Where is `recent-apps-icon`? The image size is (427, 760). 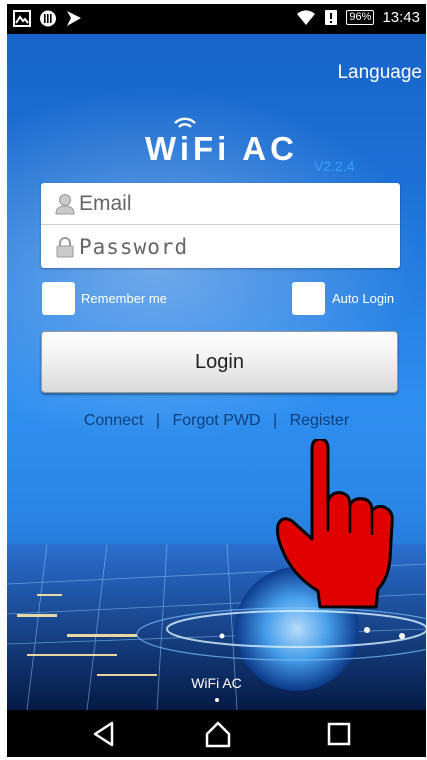
recent-apps-icon is located at coordinates (339, 734).